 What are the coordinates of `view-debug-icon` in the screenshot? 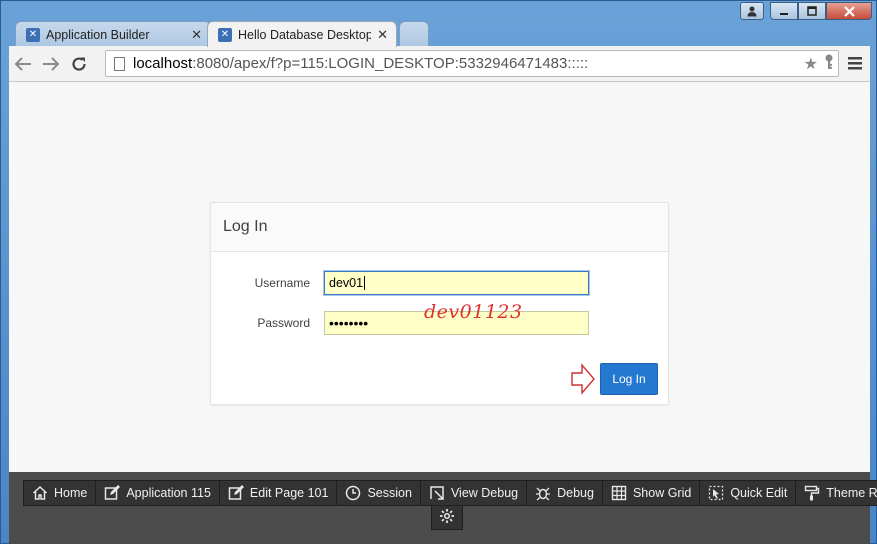 It's located at (437, 493).